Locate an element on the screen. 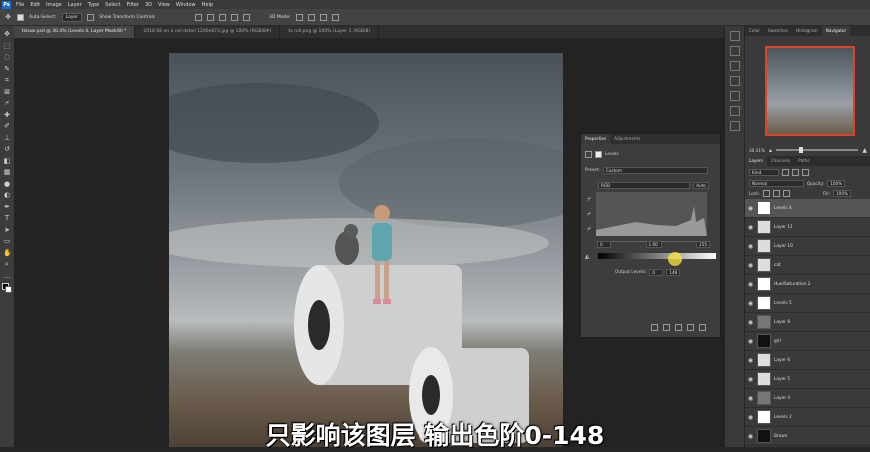 The height and width of the screenshot is (452, 870). fill-field: 100% is located at coordinates (841, 193).